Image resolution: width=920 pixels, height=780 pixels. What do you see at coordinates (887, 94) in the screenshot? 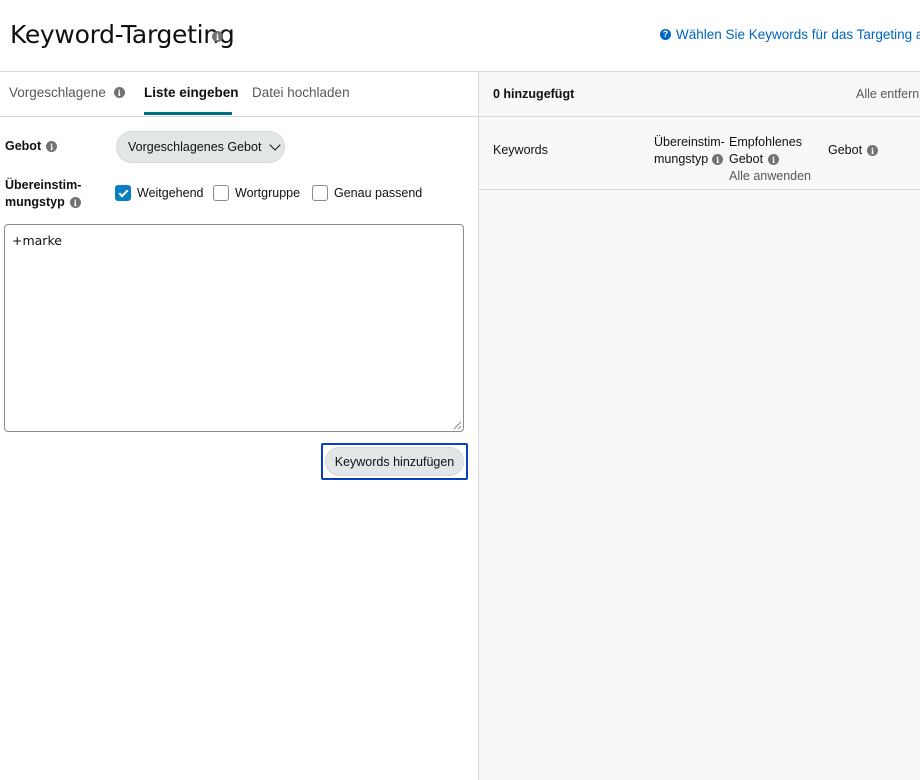
I see `remove-all-link: Alle entfern` at bounding box center [887, 94].